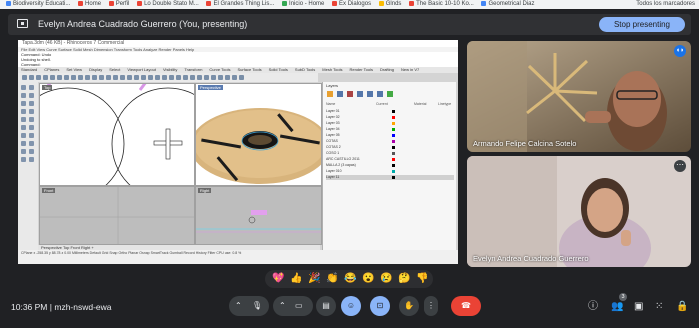 The image size is (699, 328). What do you see at coordinates (390, 153) in the screenshot?
I see `layer-row: COSO 1` at bounding box center [390, 153].